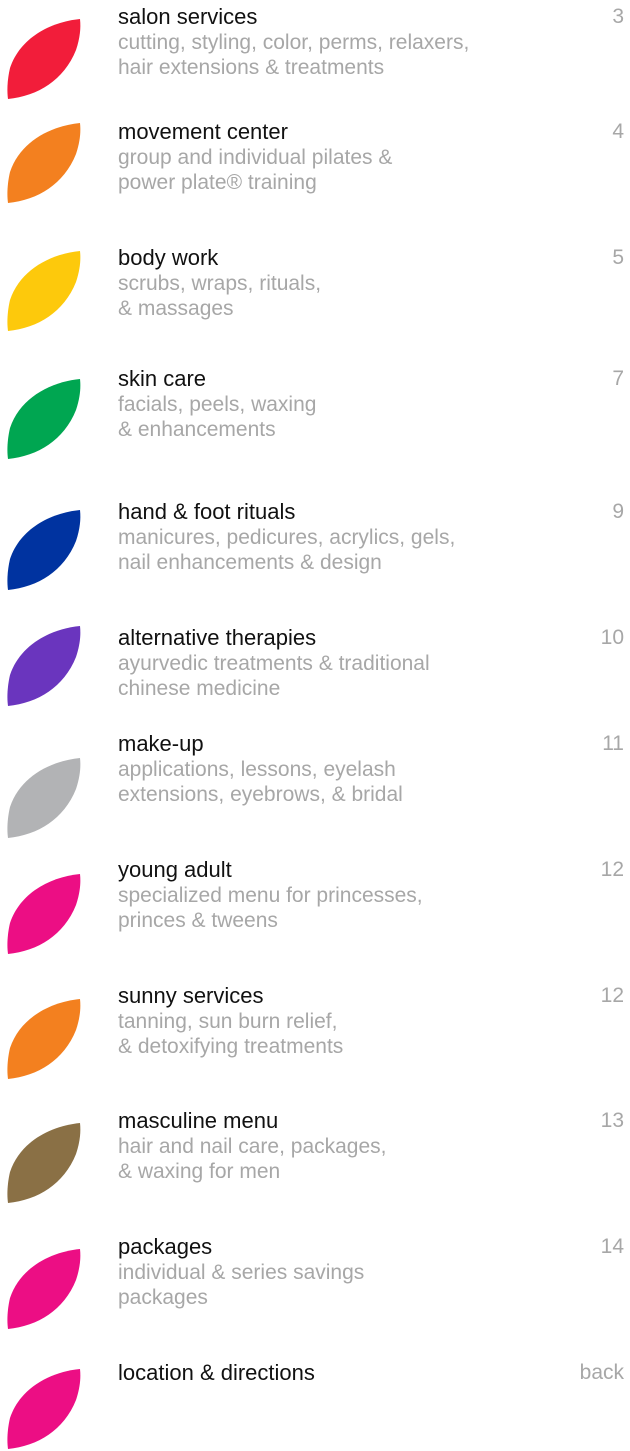 Image resolution: width=630 pixels, height=1451 pixels. I want to click on item-title: make-up, so click(161, 743).